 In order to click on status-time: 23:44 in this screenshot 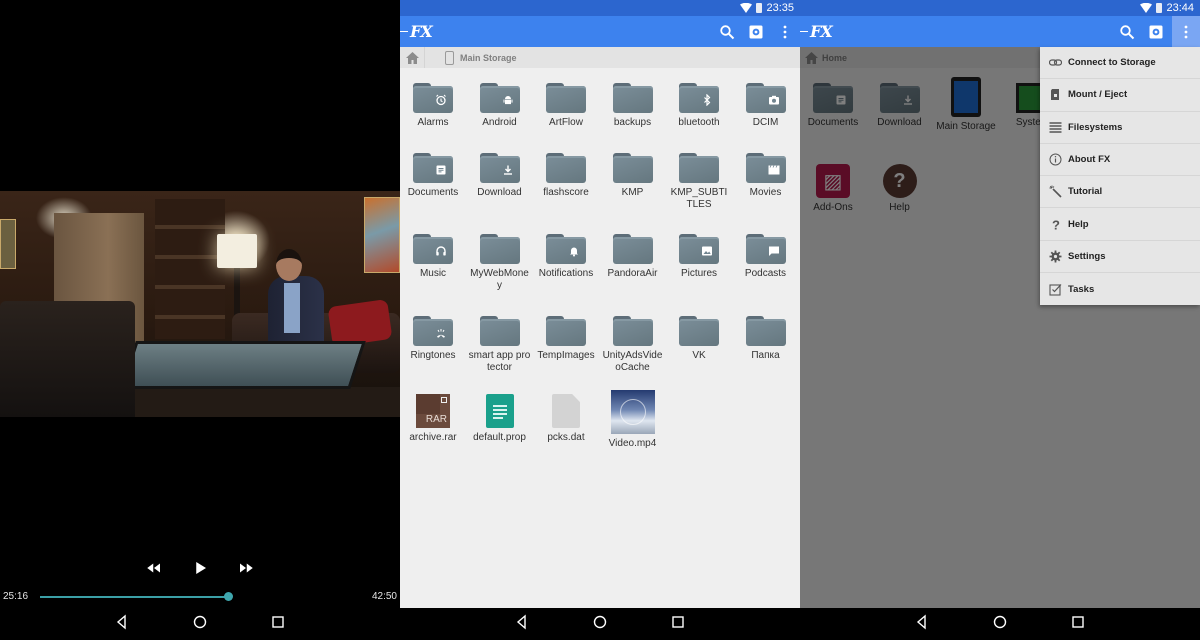, I will do `click(1180, 8)`.